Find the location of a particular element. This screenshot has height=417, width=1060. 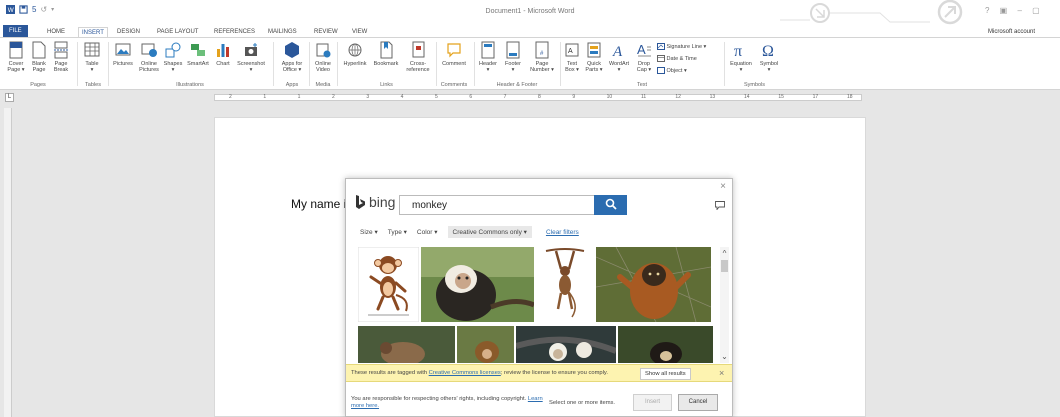

equation-button: π Equation ▾ is located at coordinates (741, 57).